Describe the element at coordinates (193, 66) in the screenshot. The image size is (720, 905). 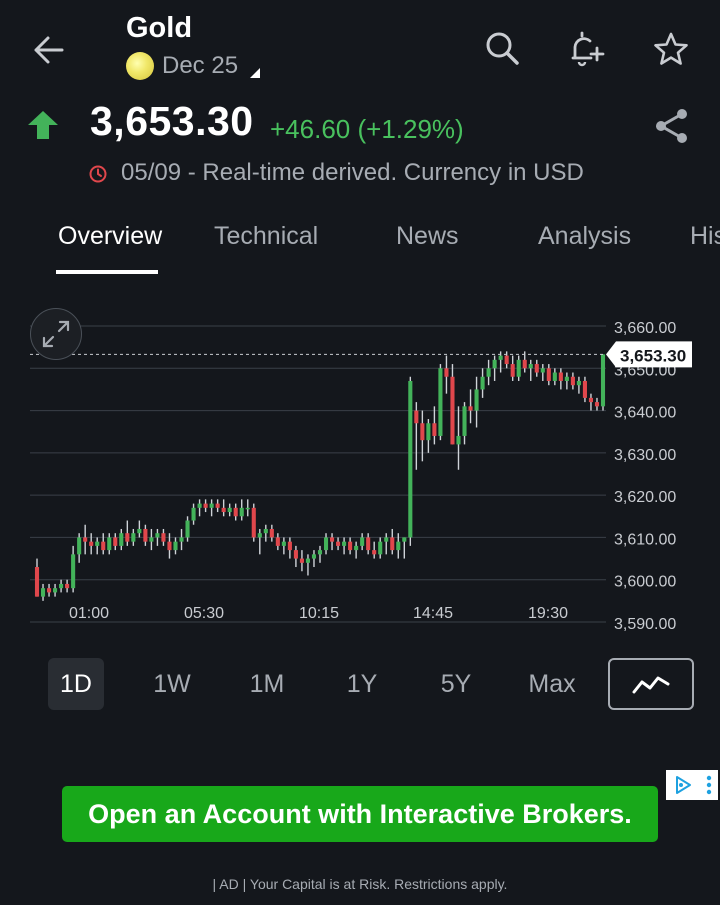
I see `contract-selector: Dec 25` at that location.